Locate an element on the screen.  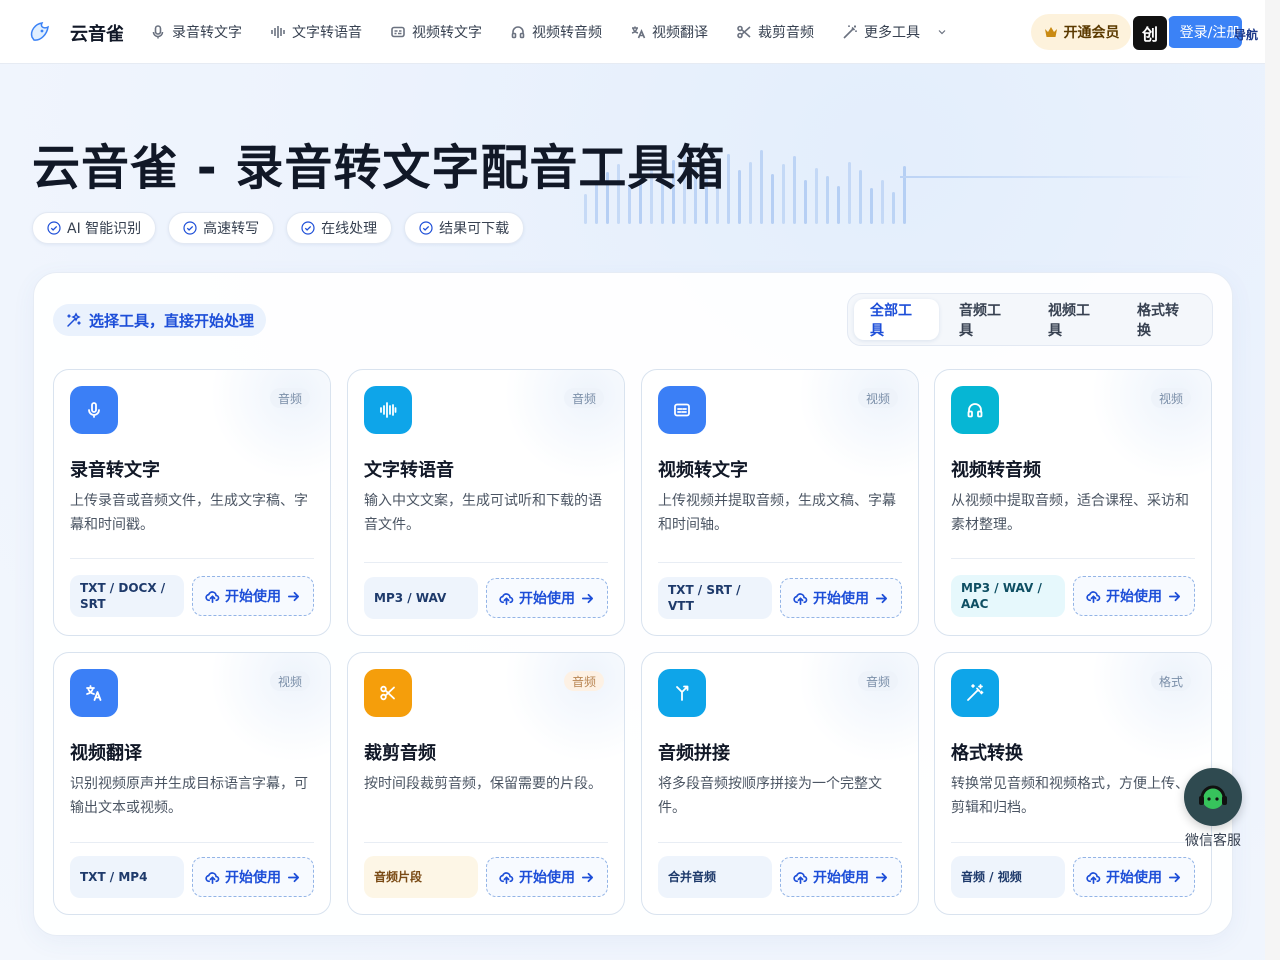
tool-category-badge: 音频 is located at coordinates (877, 681).